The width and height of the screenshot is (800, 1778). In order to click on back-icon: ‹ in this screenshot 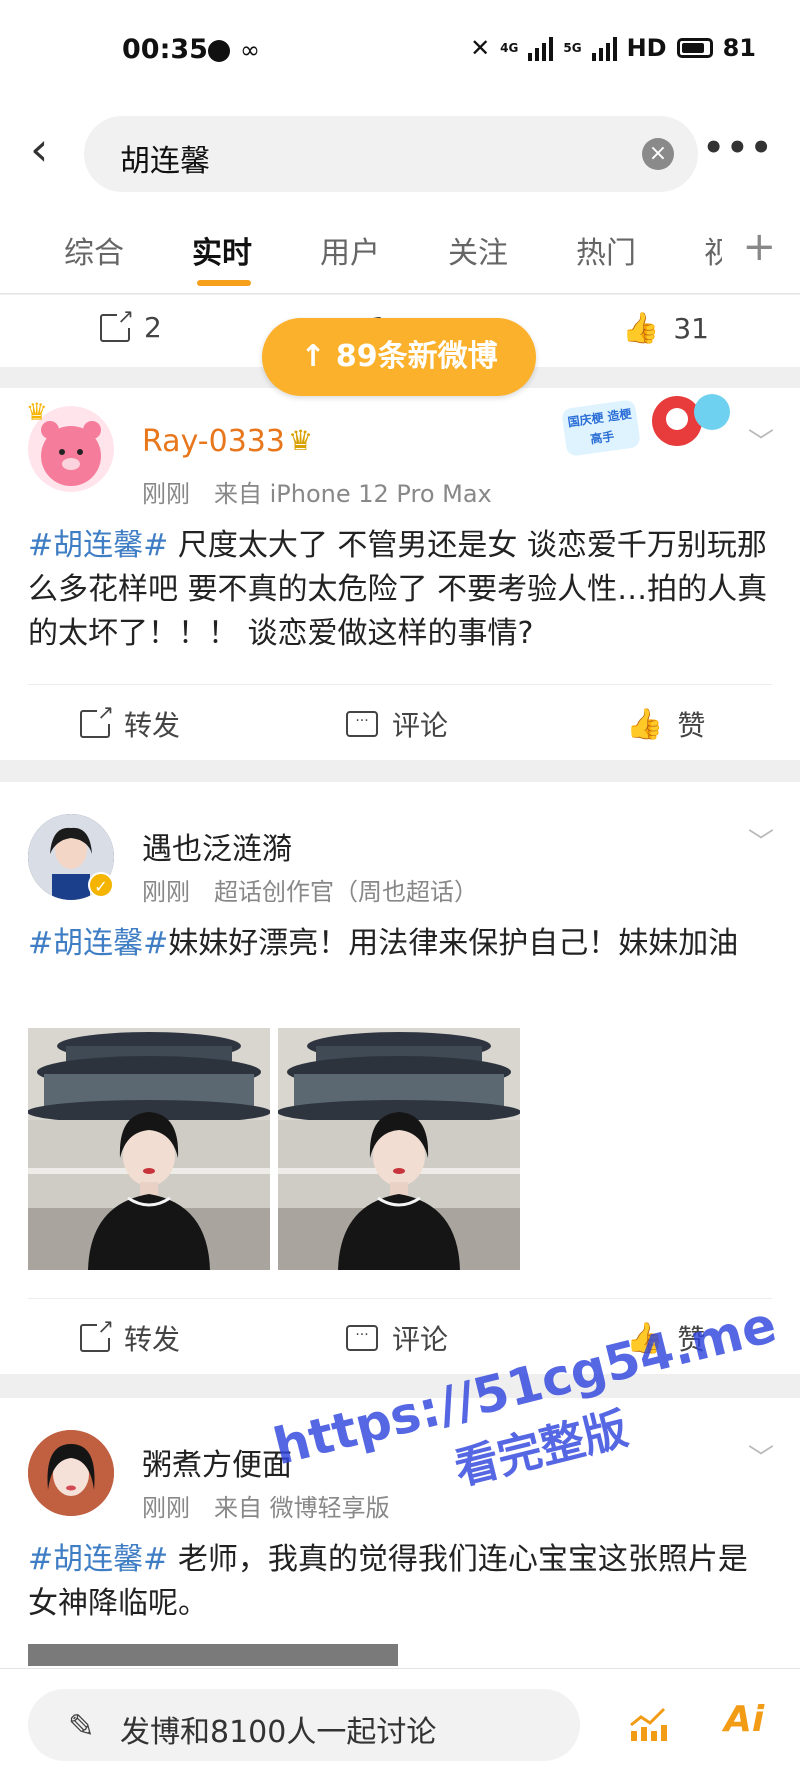, I will do `click(39, 149)`.